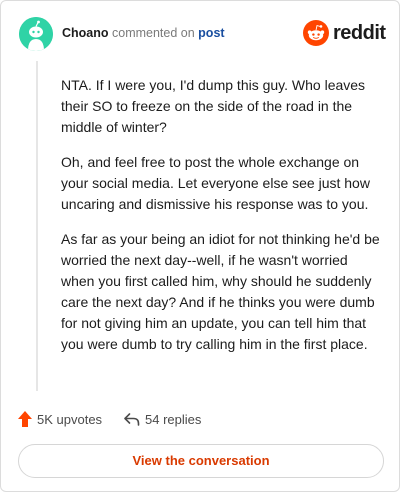 This screenshot has width=400, height=492. What do you see at coordinates (201, 461) in the screenshot?
I see `view-conversation-button: View the conversation` at bounding box center [201, 461].